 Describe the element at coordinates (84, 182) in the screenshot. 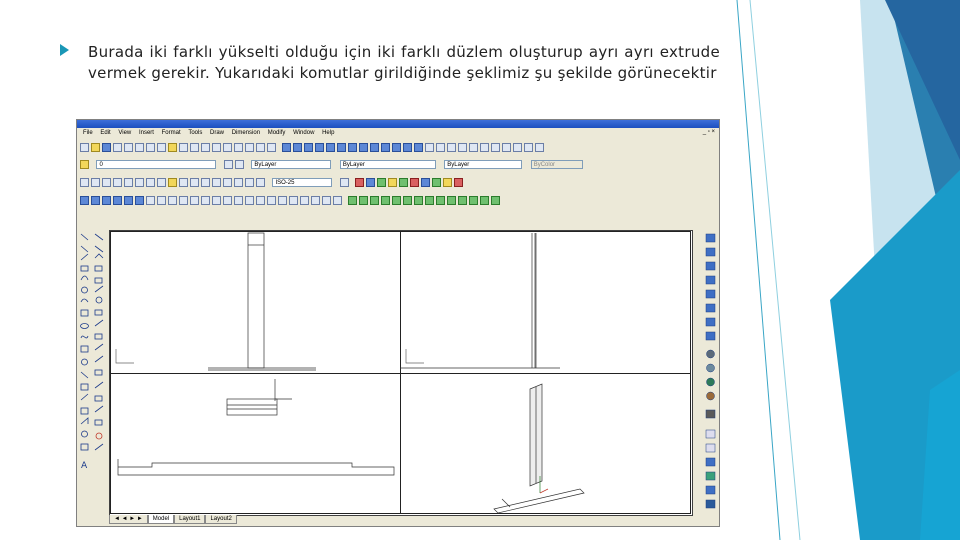

I see `dim-linear-icon` at that location.